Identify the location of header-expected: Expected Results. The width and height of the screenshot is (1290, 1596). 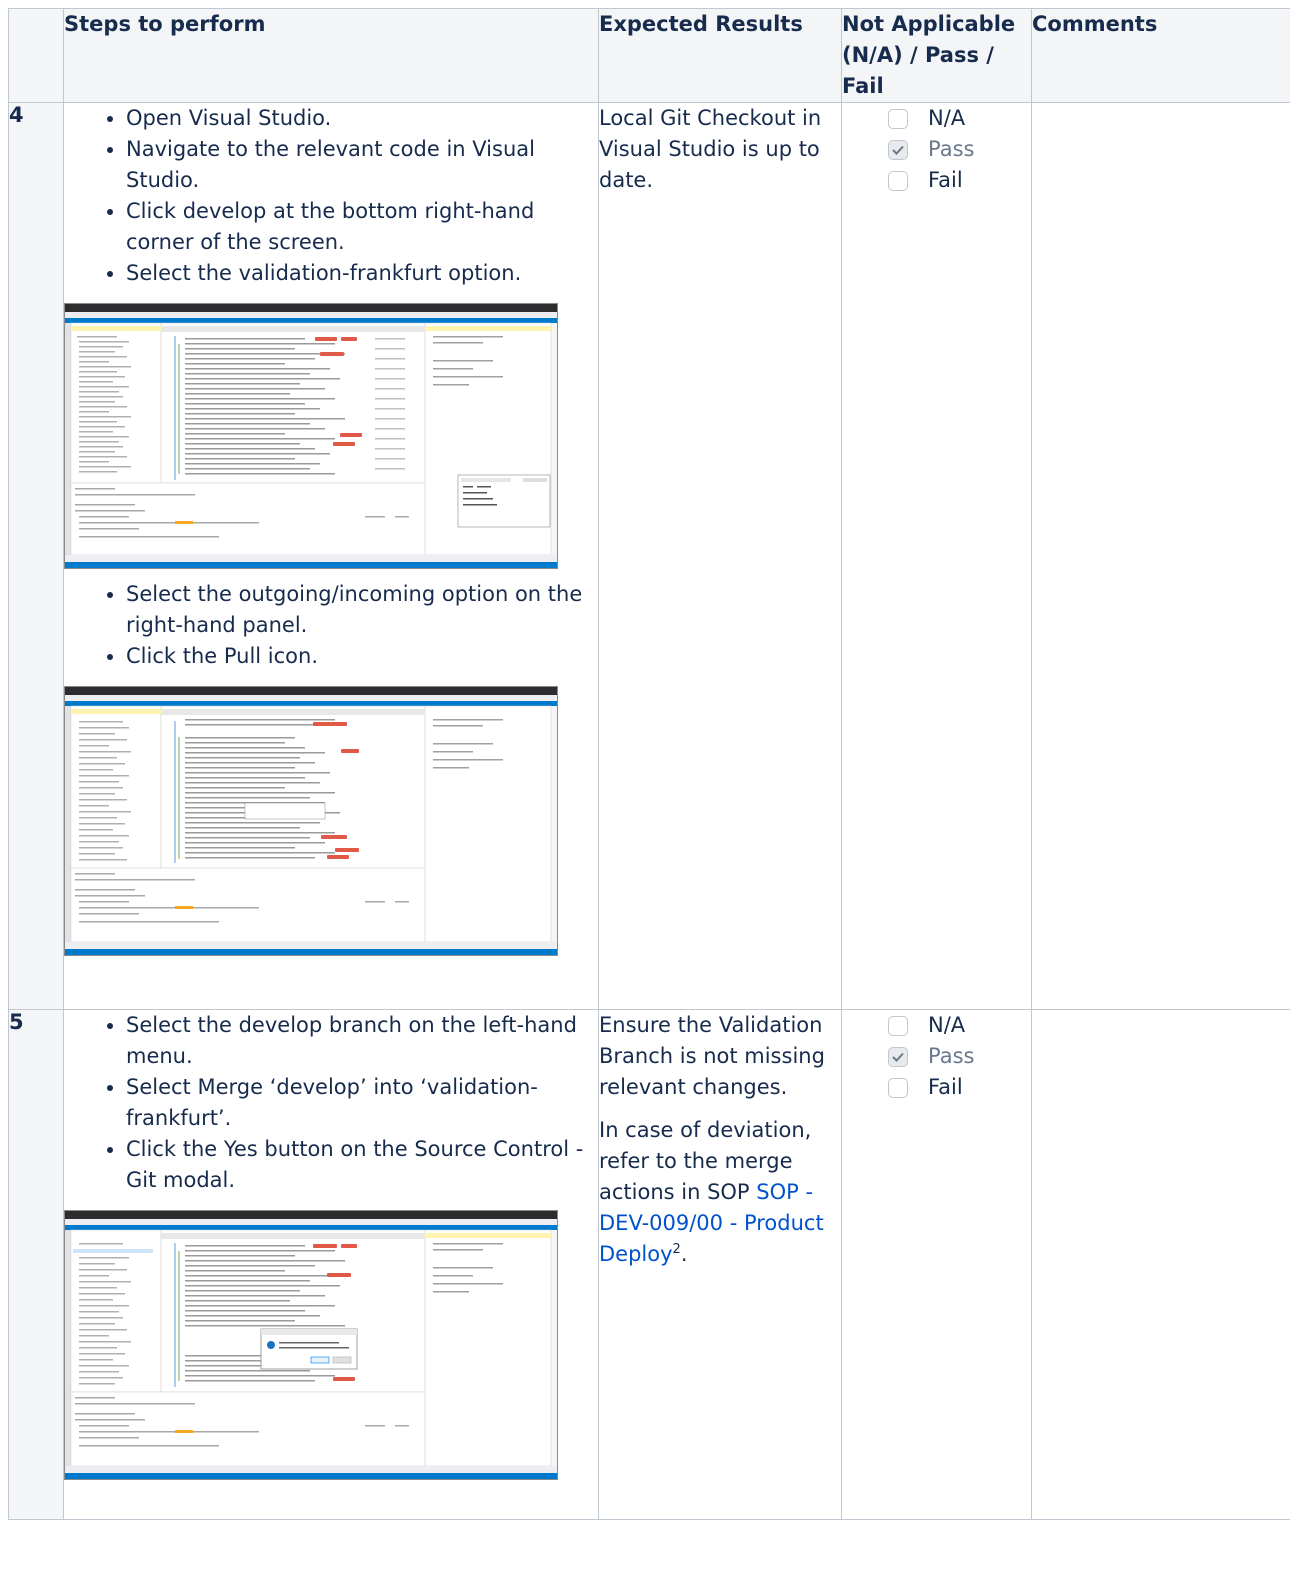
(720, 55).